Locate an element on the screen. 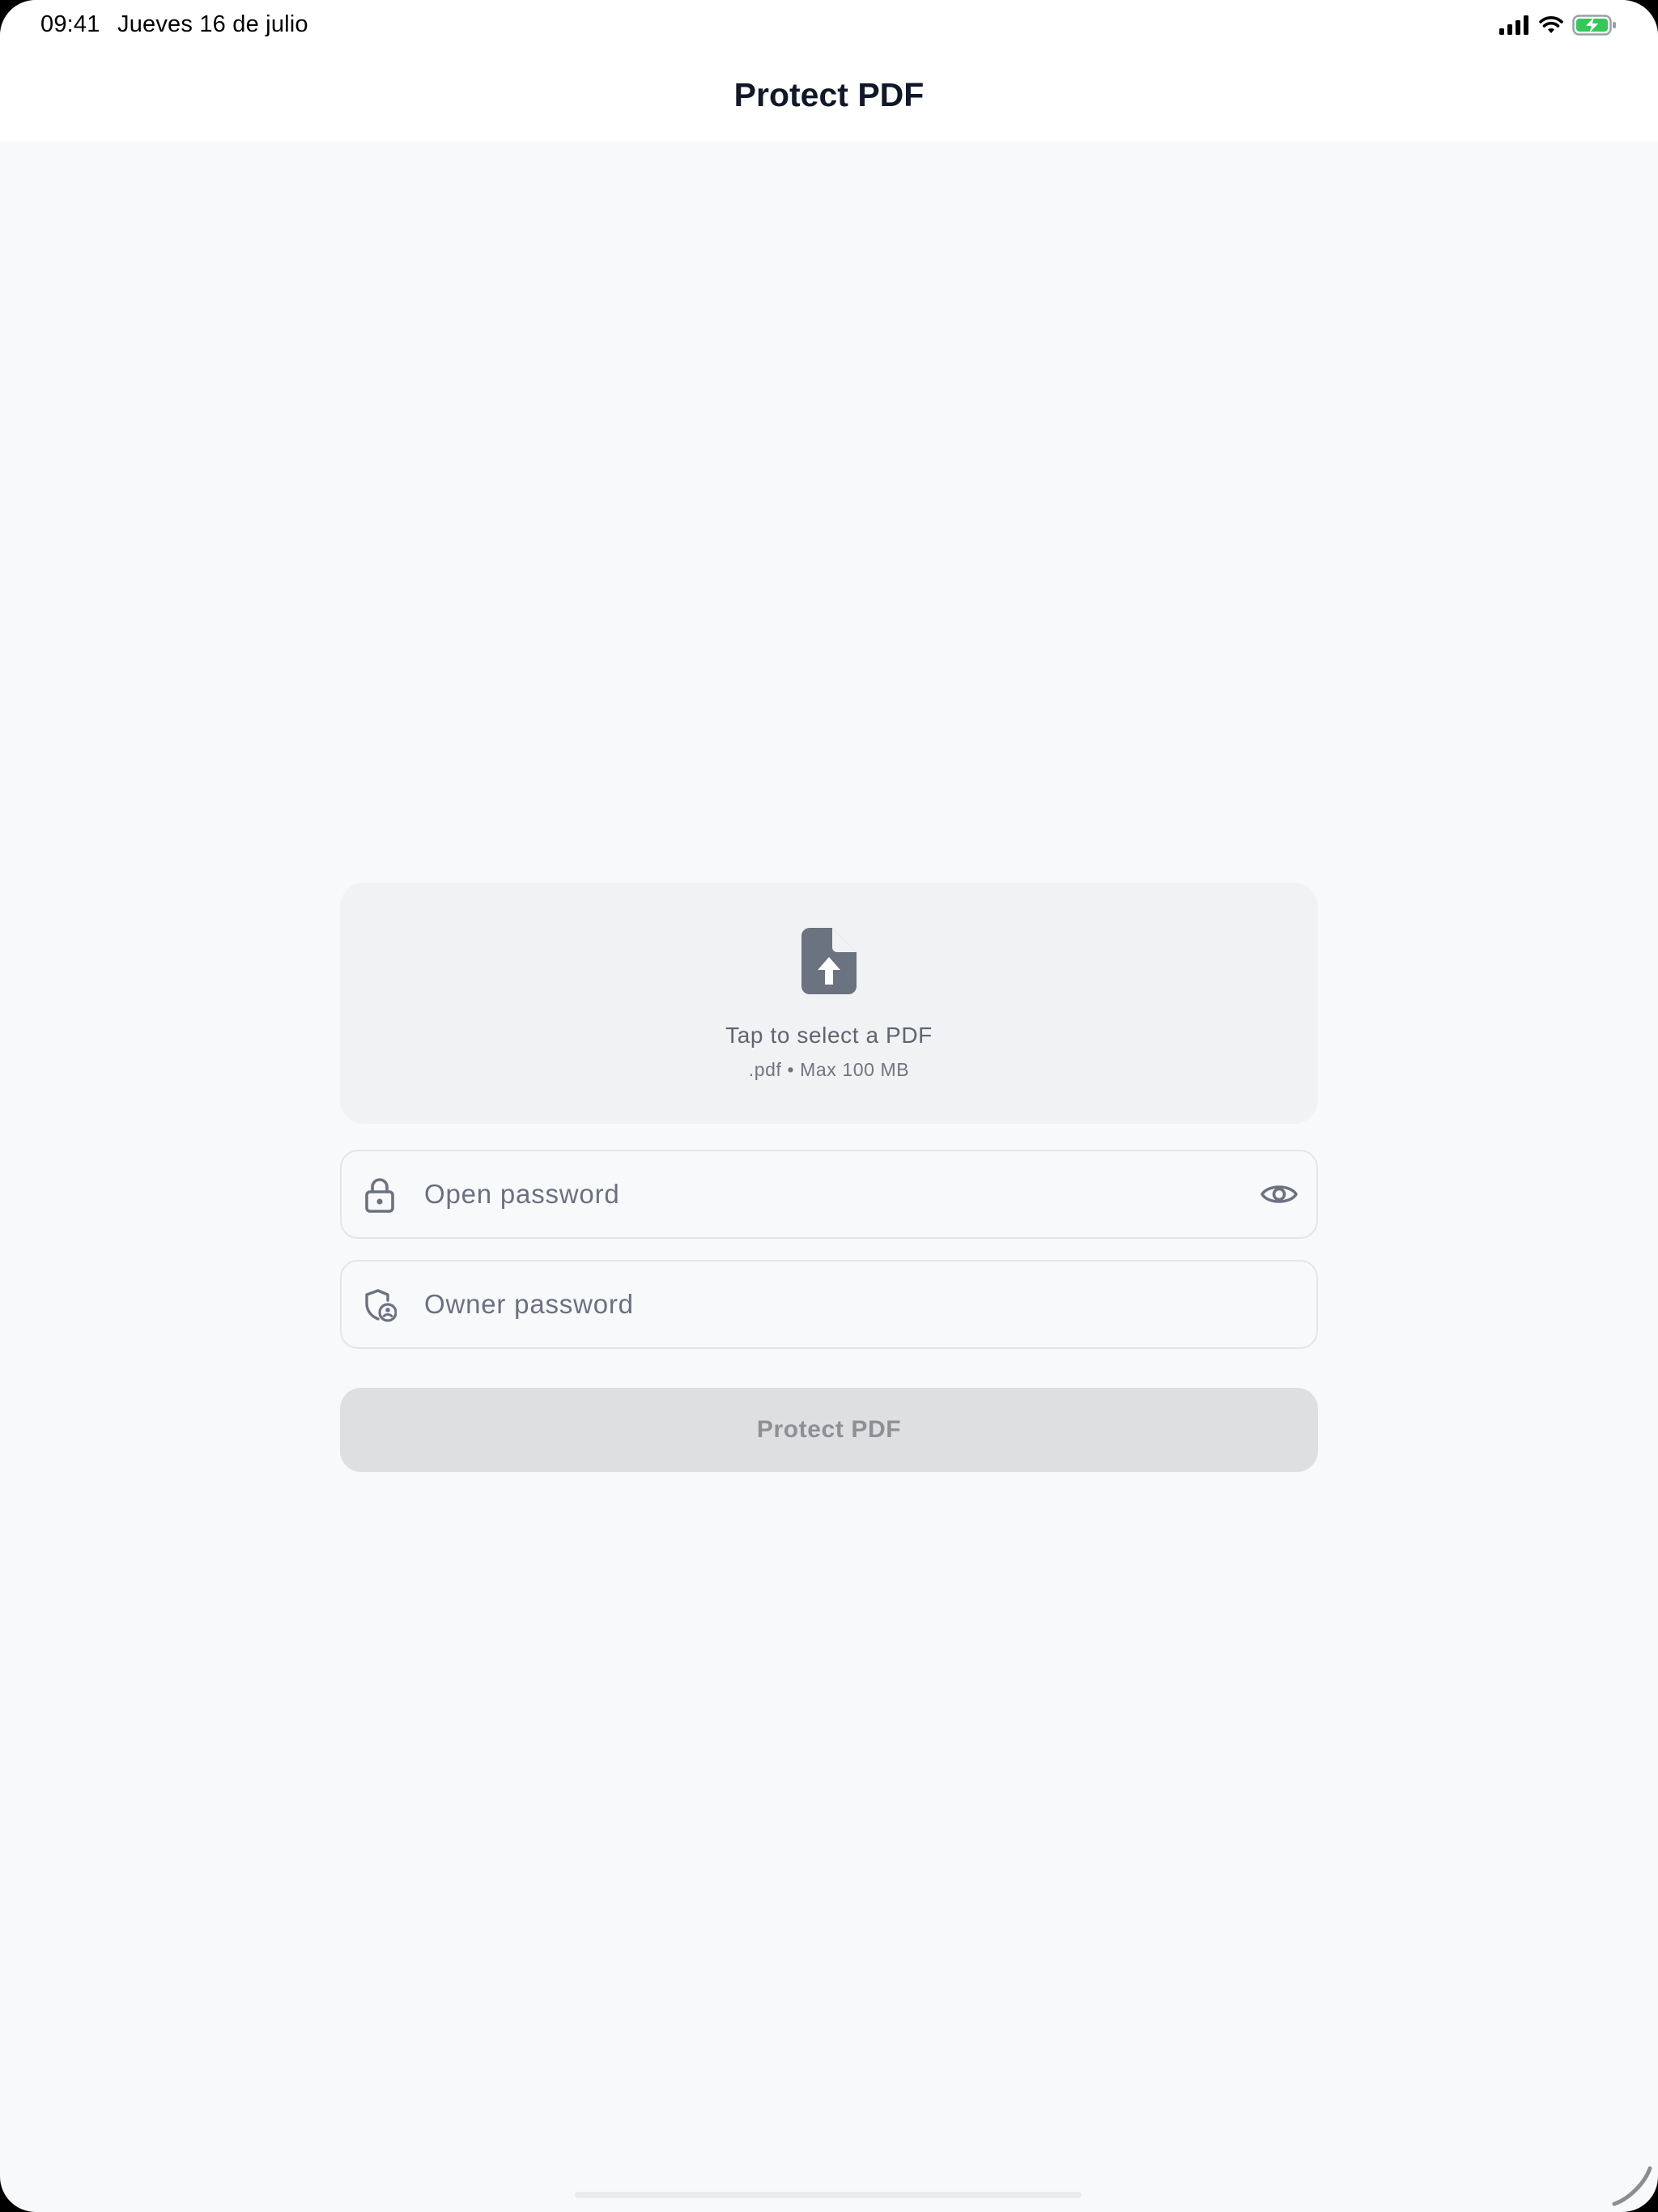  drop-zone-subtitle: .pdf • Max 100 MB is located at coordinates (829, 1070).